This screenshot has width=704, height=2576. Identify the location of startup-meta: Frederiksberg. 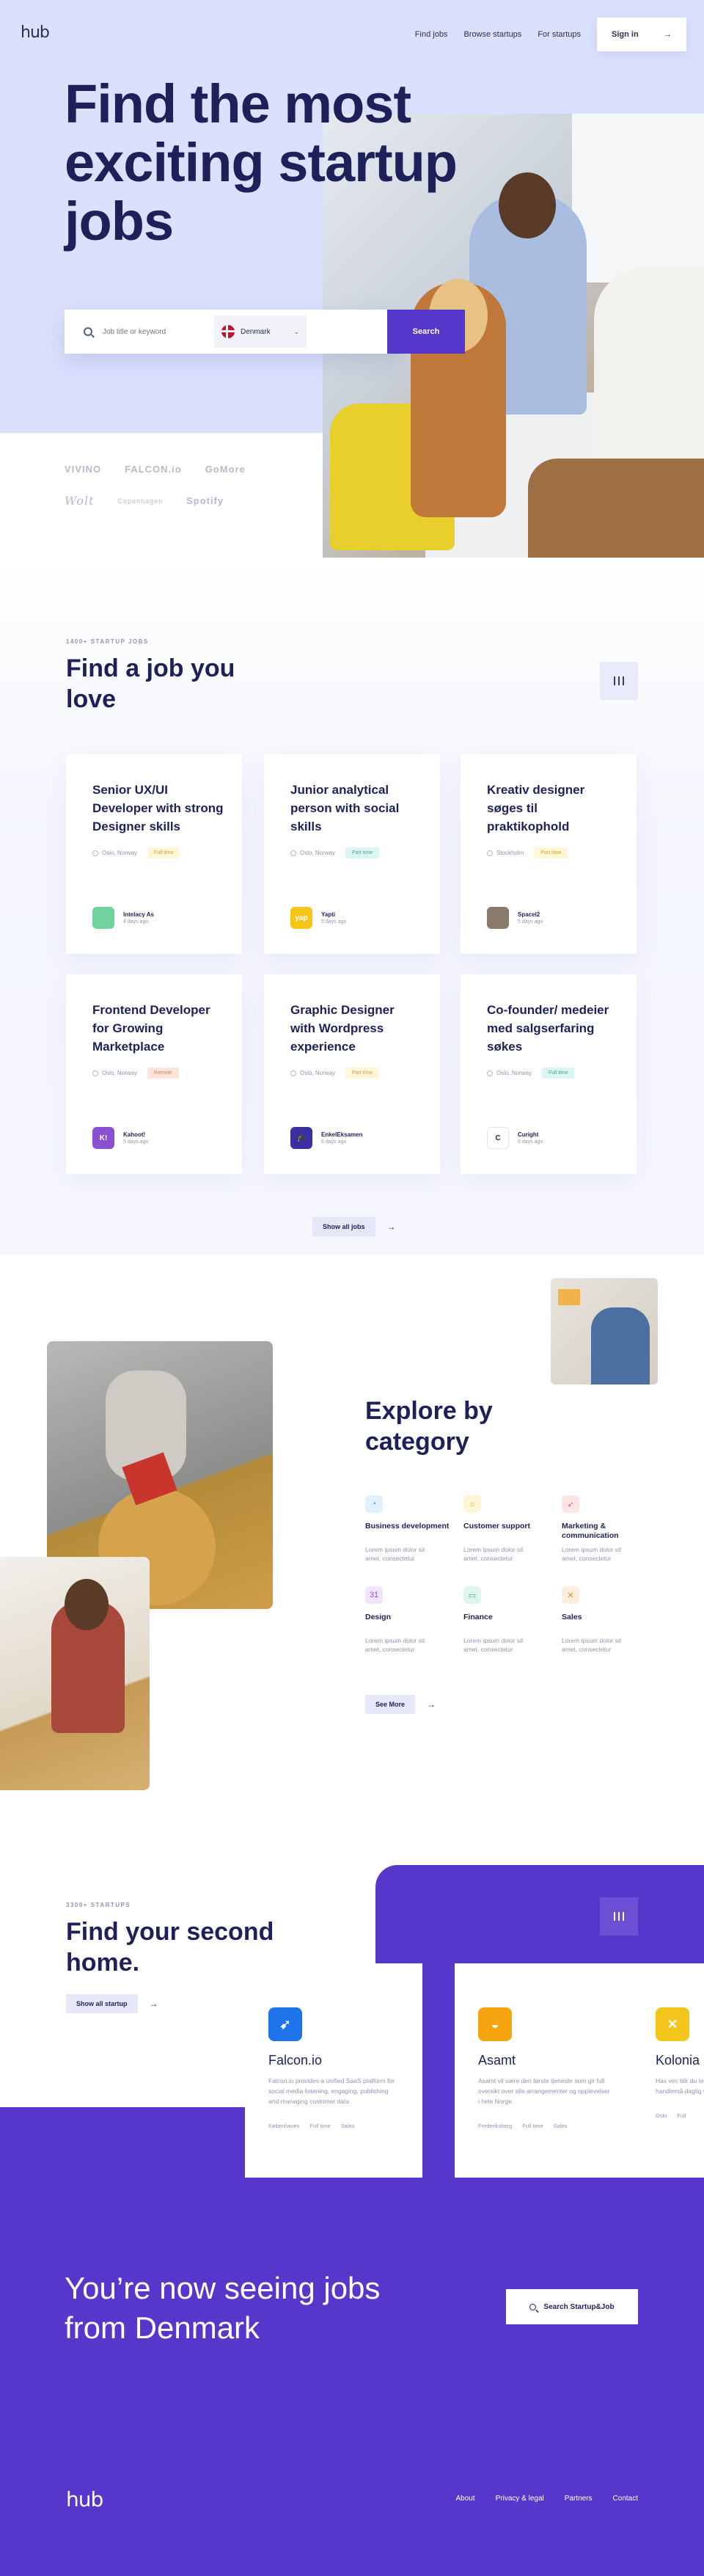
(495, 2126).